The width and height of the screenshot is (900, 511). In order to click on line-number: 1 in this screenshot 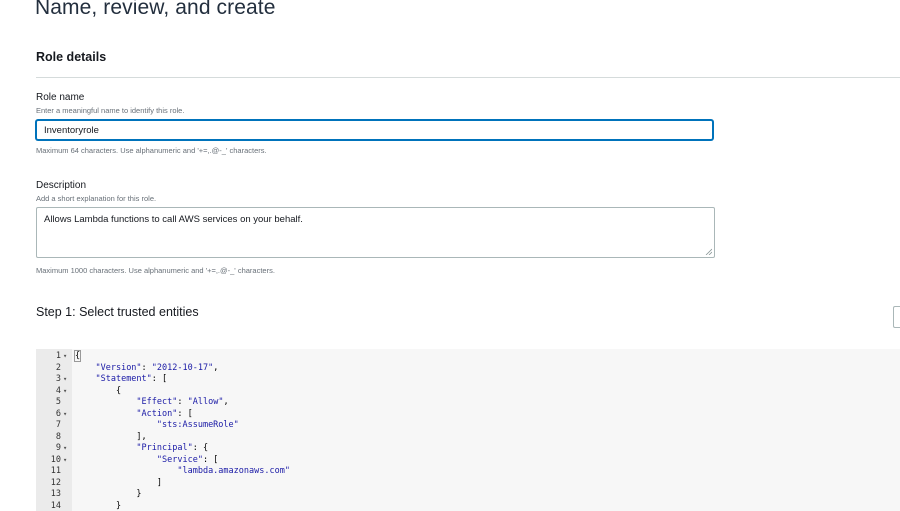, I will do `click(58, 356)`.